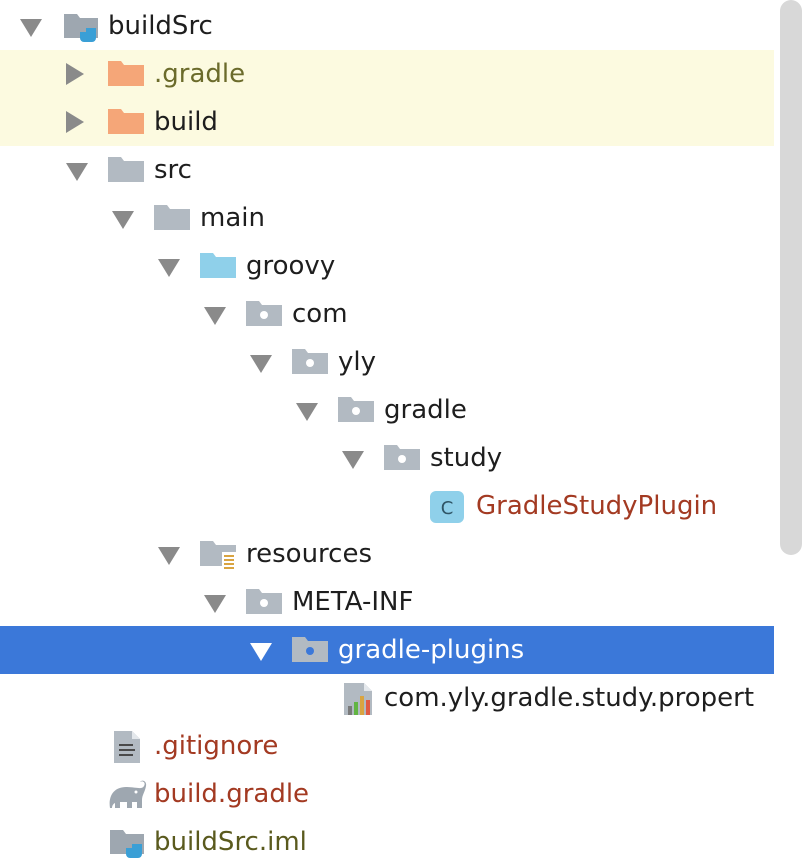 The width and height of the screenshot is (804, 868). What do you see at coordinates (160, 26) in the screenshot?
I see `tree-item-label: buildSrc` at bounding box center [160, 26].